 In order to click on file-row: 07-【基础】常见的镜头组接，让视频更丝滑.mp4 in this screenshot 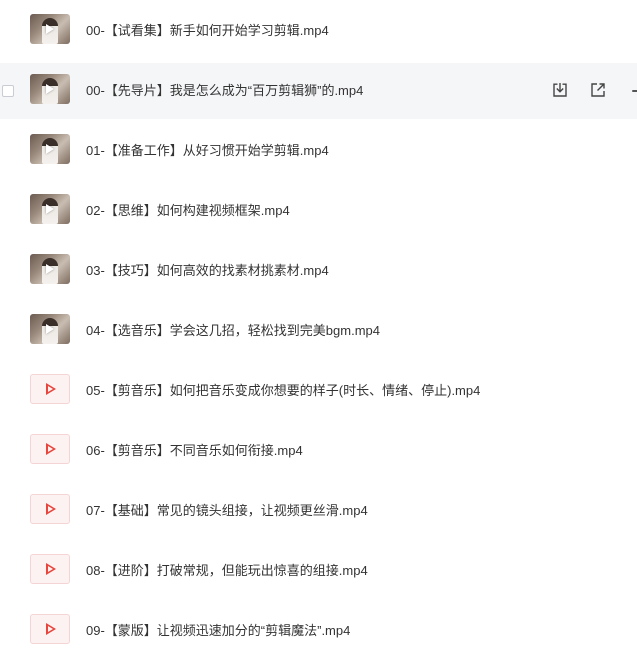, I will do `click(318, 511)`.